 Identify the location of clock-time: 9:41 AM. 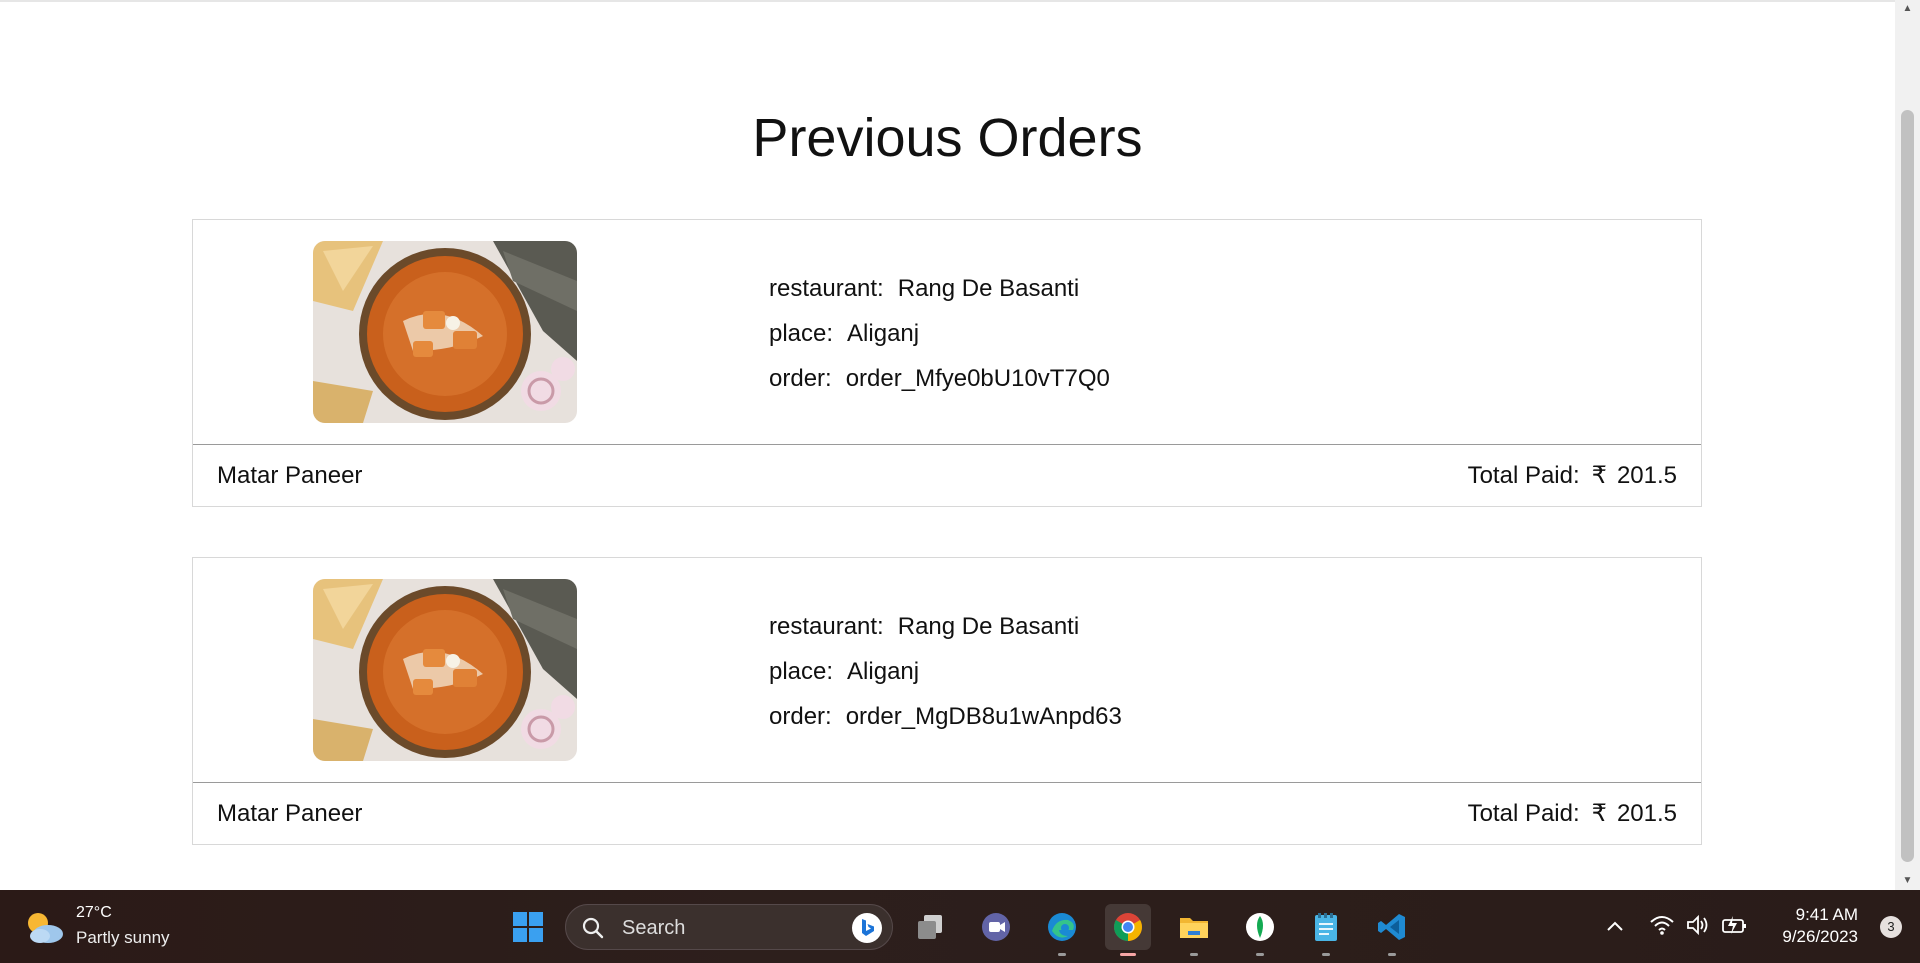
(1826, 914).